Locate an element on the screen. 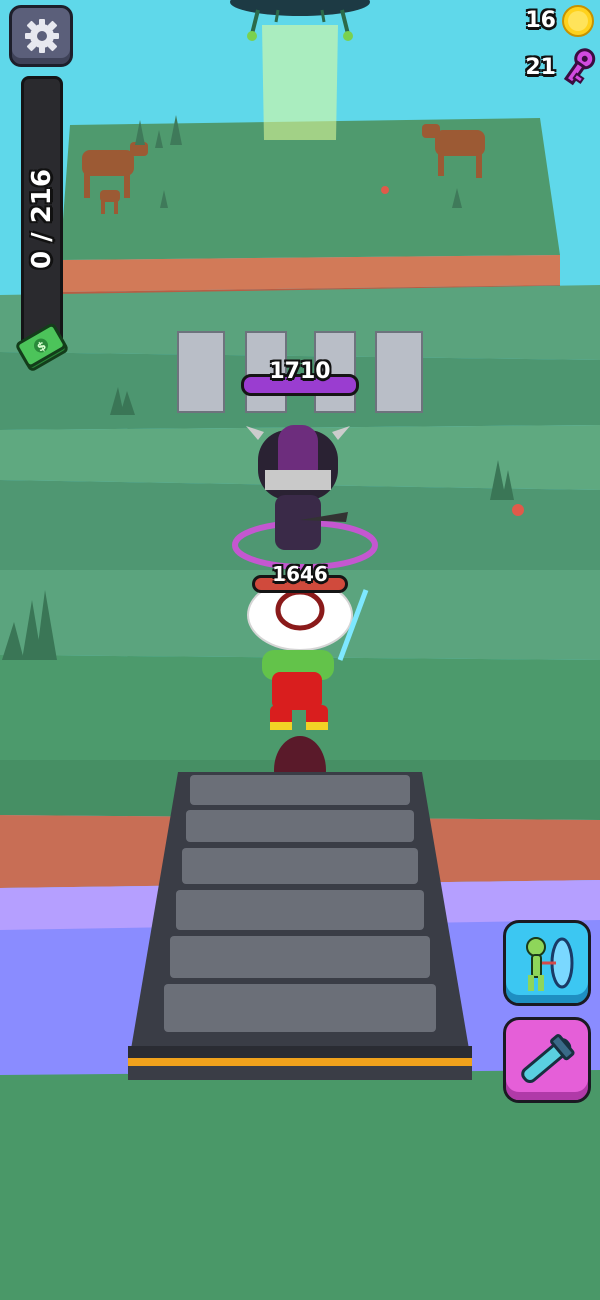 The width and height of the screenshot is (600, 1300). stair-ramp is located at coordinates (300, 926).